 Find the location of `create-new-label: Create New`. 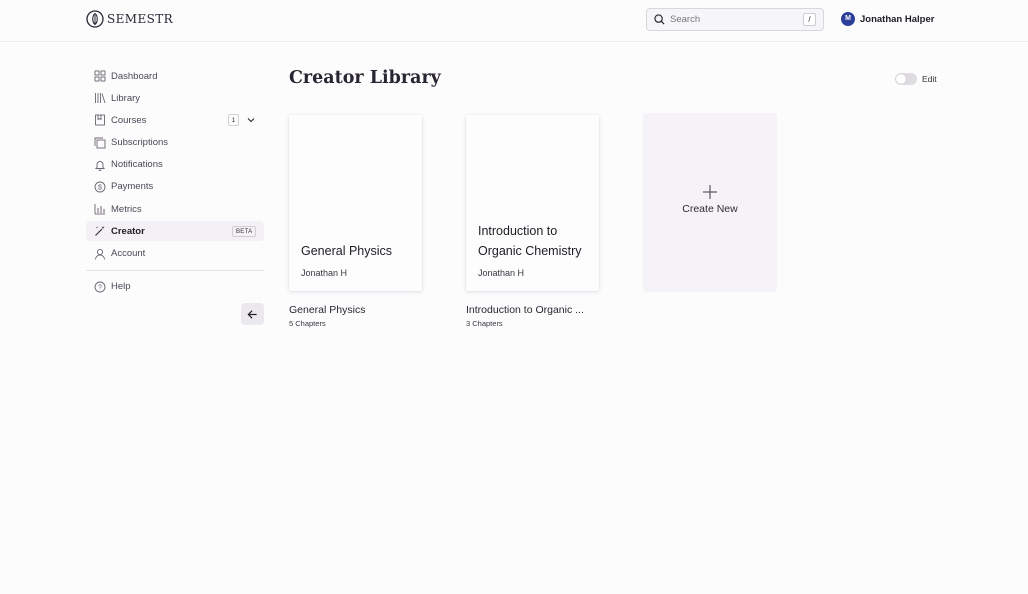

create-new-label: Create New is located at coordinates (710, 209).